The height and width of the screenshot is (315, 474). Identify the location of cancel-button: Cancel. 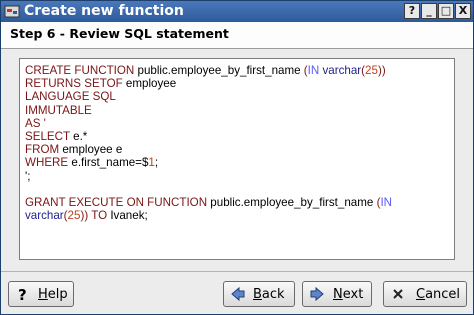
(425, 294).